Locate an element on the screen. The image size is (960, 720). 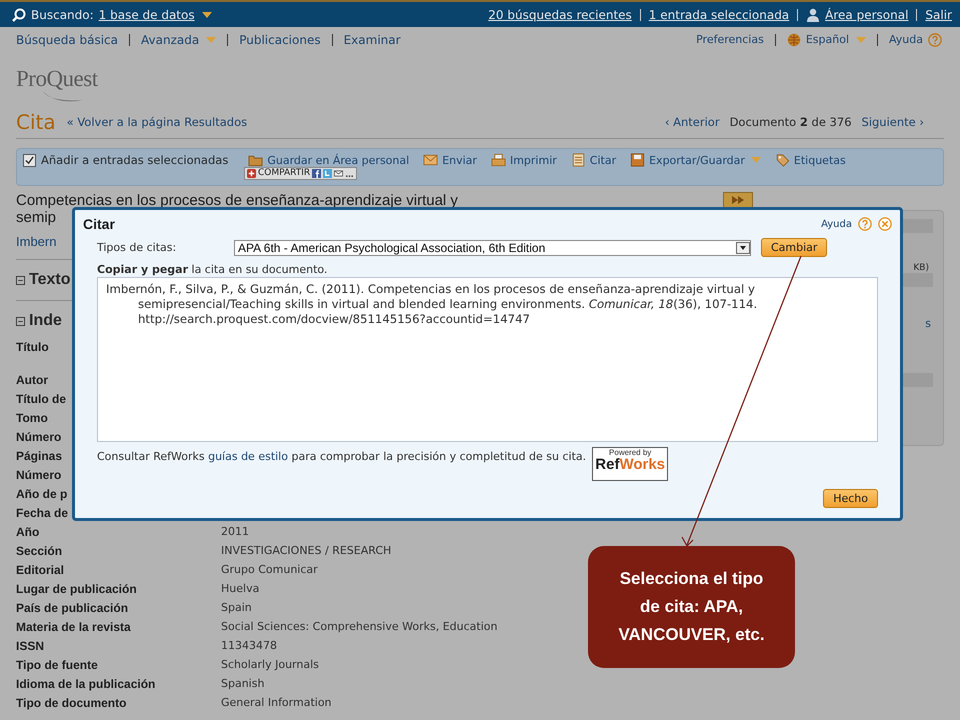
top-link: 1 entrada seleccionada is located at coordinates (719, 15).